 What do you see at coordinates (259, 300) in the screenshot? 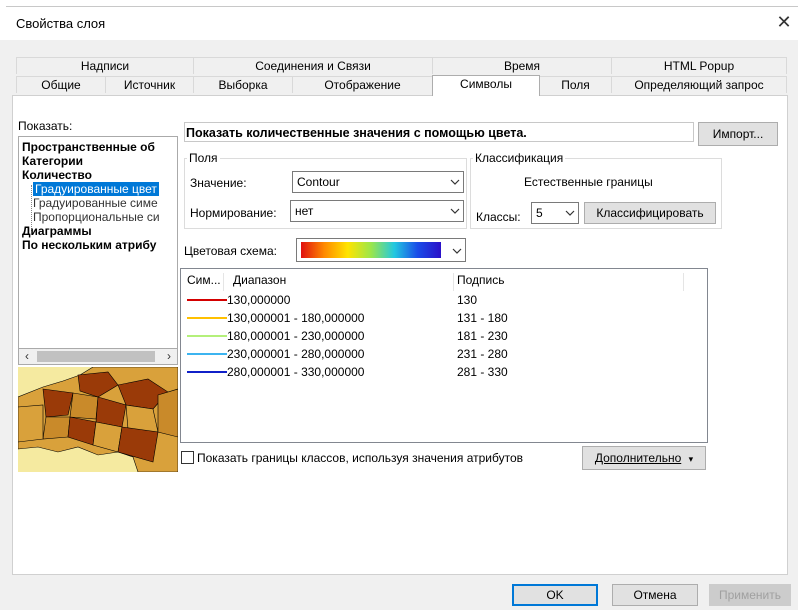
I see `range-cell: 130,000000` at bounding box center [259, 300].